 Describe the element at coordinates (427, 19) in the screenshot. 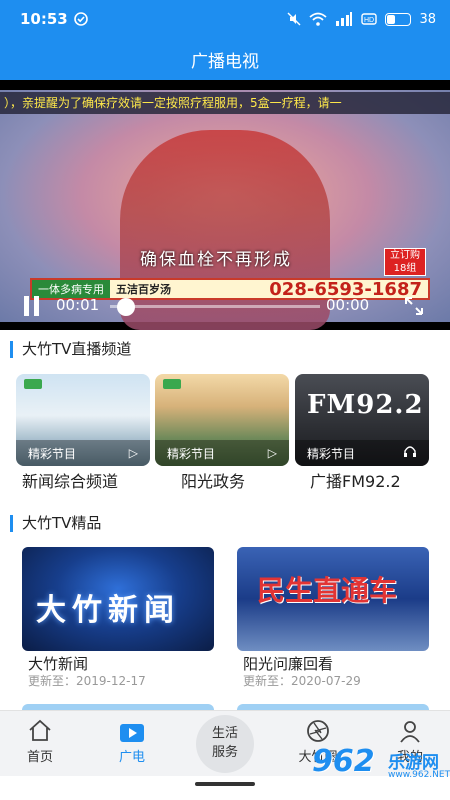

I see `battery-level: 38` at that location.